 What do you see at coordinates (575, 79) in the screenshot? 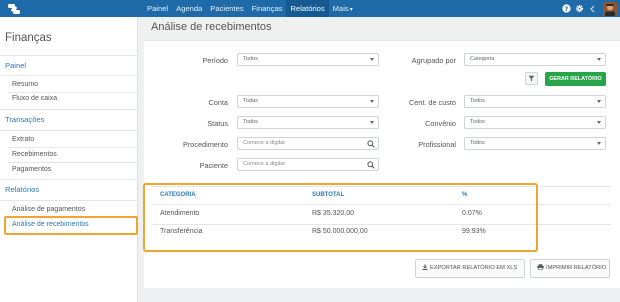
I see `generate-report-button: GERAR RELATÓRIO` at bounding box center [575, 79].